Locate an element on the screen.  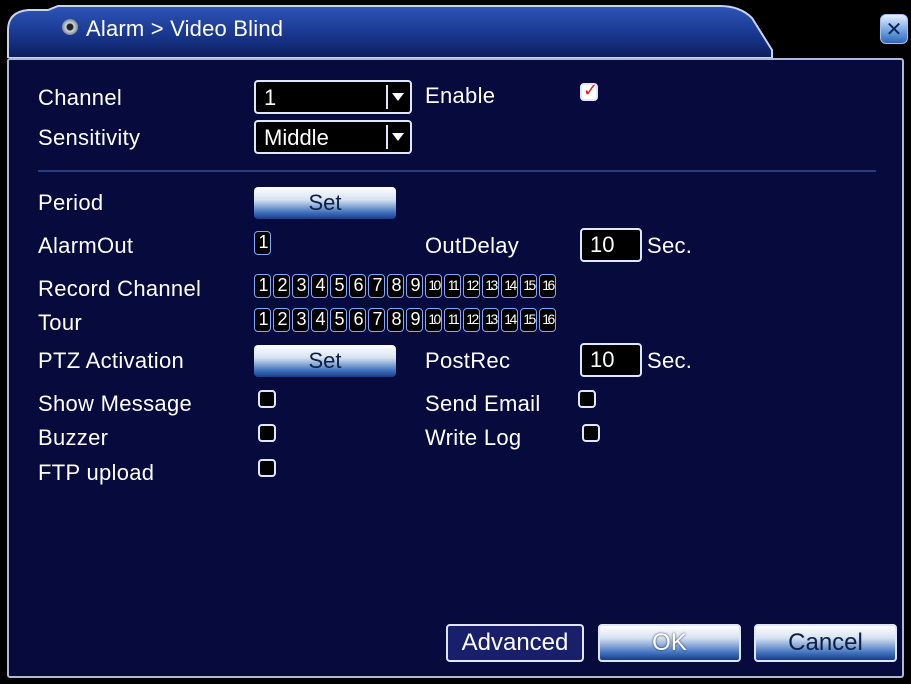
channel-value: 1 is located at coordinates (270, 97).